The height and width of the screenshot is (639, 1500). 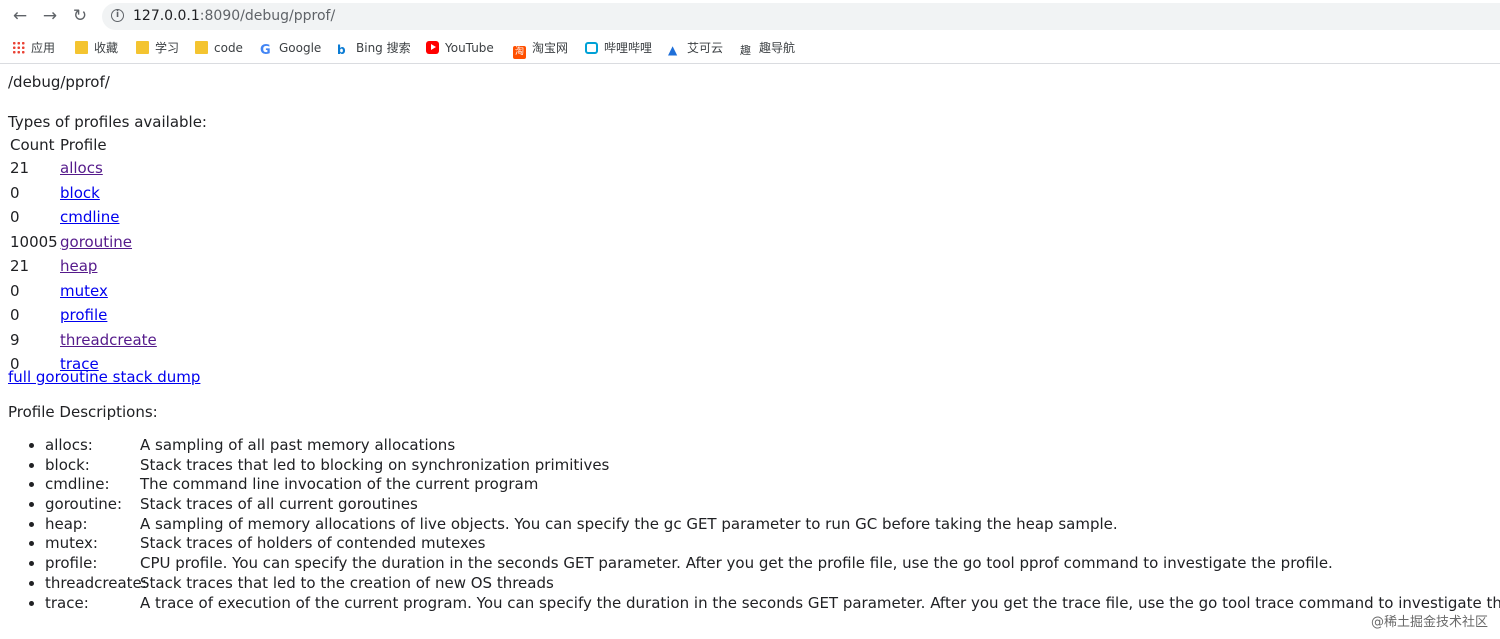 What do you see at coordinates (166, 16) in the screenshot?
I see `url-host: 127.0.0.1` at bounding box center [166, 16].